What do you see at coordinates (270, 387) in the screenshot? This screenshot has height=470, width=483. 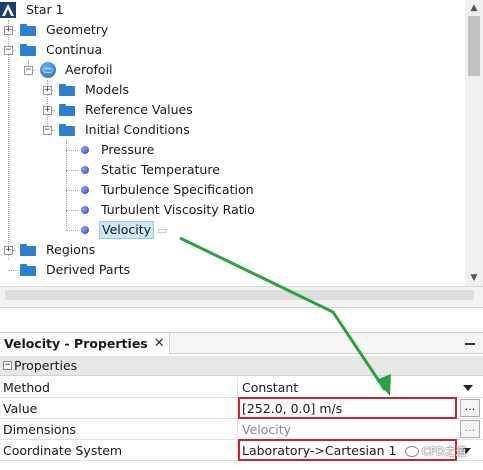 I see `property-value: Constant` at bounding box center [270, 387].